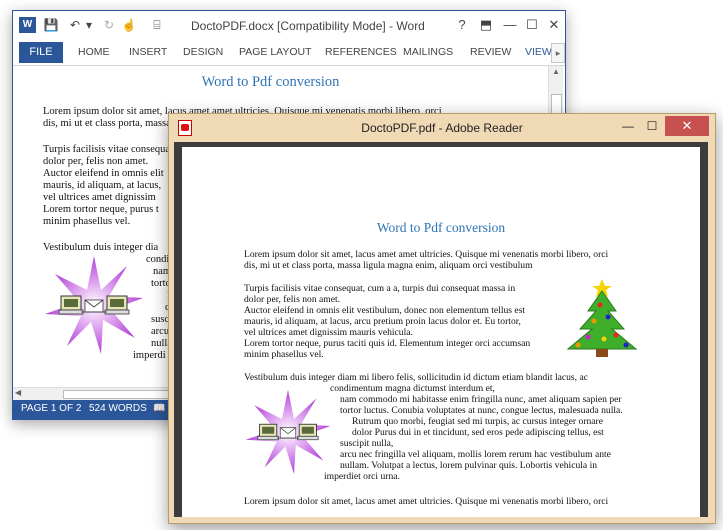 The height and width of the screenshot is (530, 723). What do you see at coordinates (412, 388) in the screenshot?
I see `pdf-line: condimentum magna dictumst interdum et,` at bounding box center [412, 388].